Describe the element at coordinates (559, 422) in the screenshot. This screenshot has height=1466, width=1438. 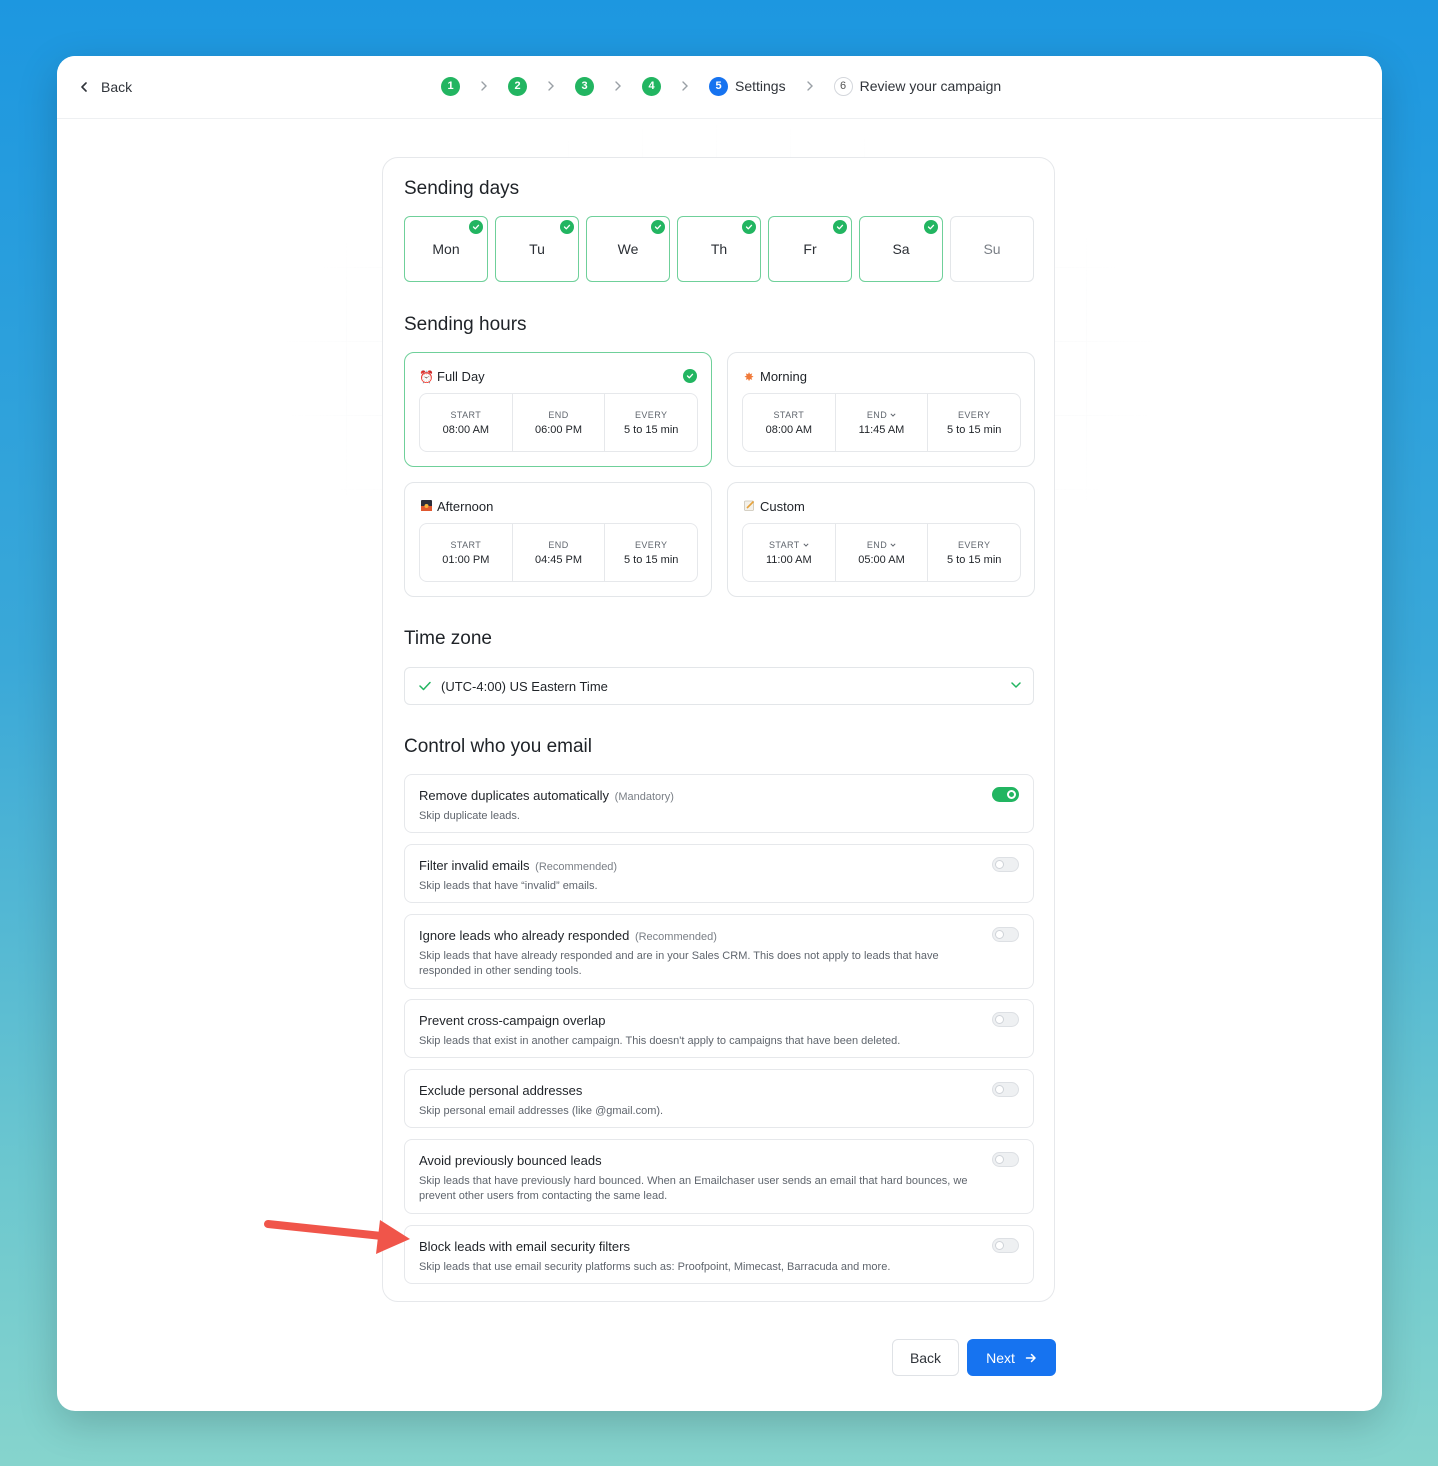
I see `end-time: END 06:00 PM` at that location.